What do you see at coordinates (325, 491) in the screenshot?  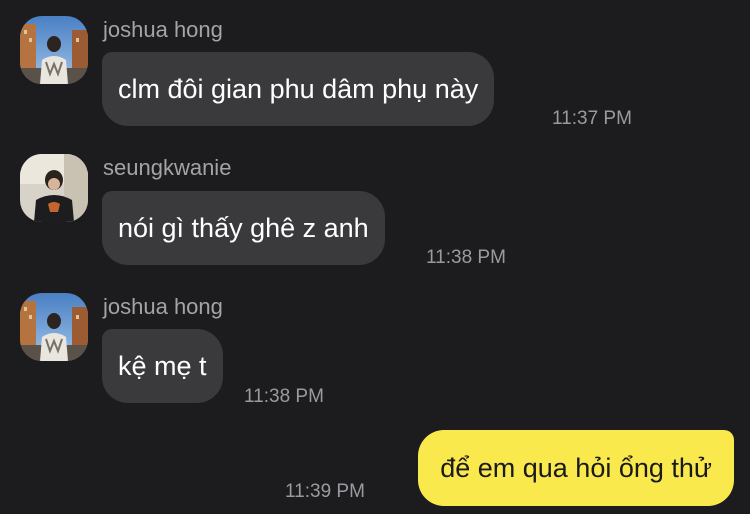 I see `message-timestamp: 11:39 PM` at bounding box center [325, 491].